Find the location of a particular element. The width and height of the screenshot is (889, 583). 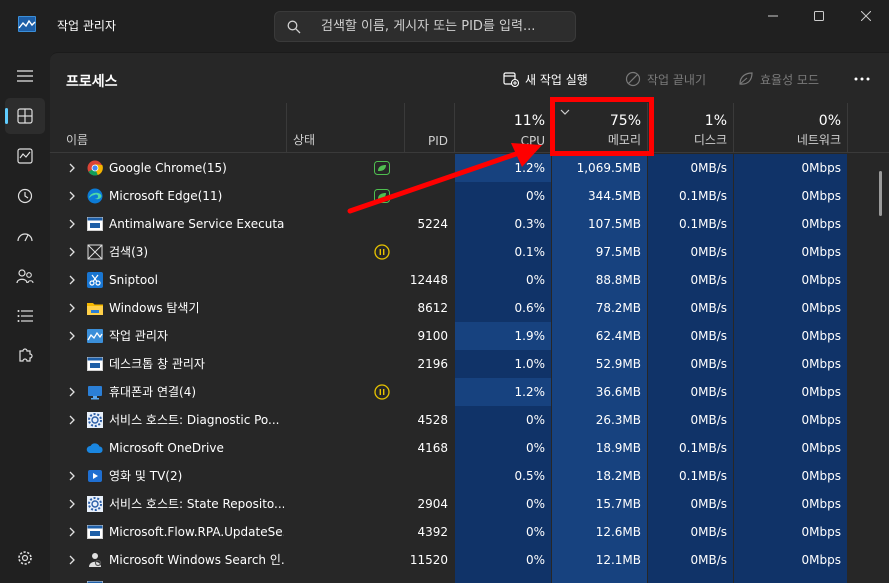

details-list-icon is located at coordinates (25, 316).